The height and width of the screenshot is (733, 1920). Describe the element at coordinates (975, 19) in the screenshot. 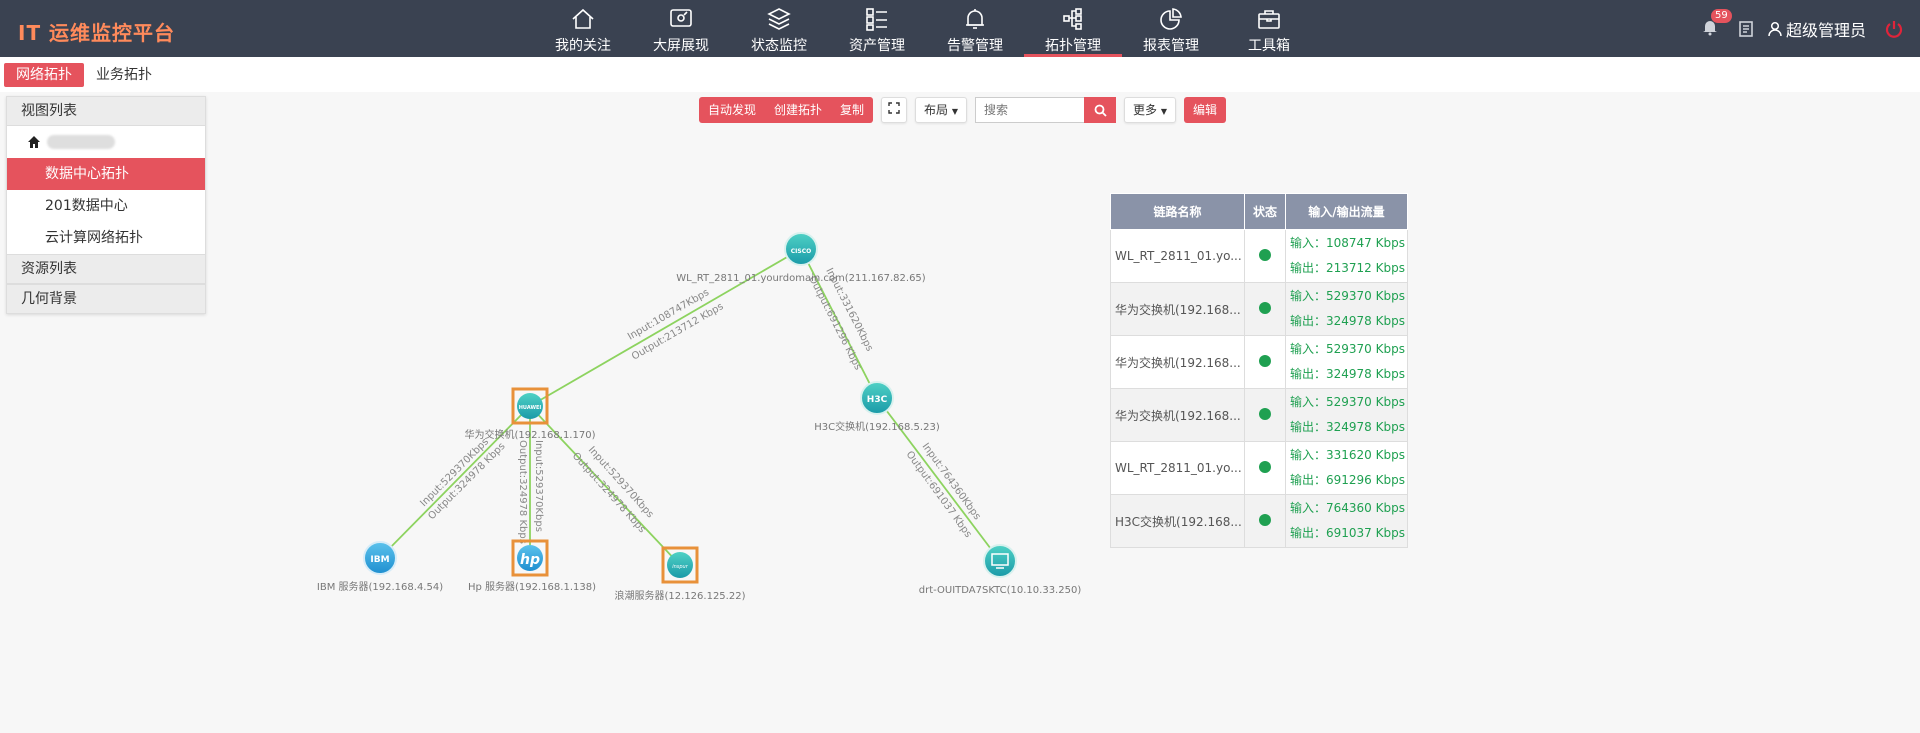

I see `bell-icon` at that location.